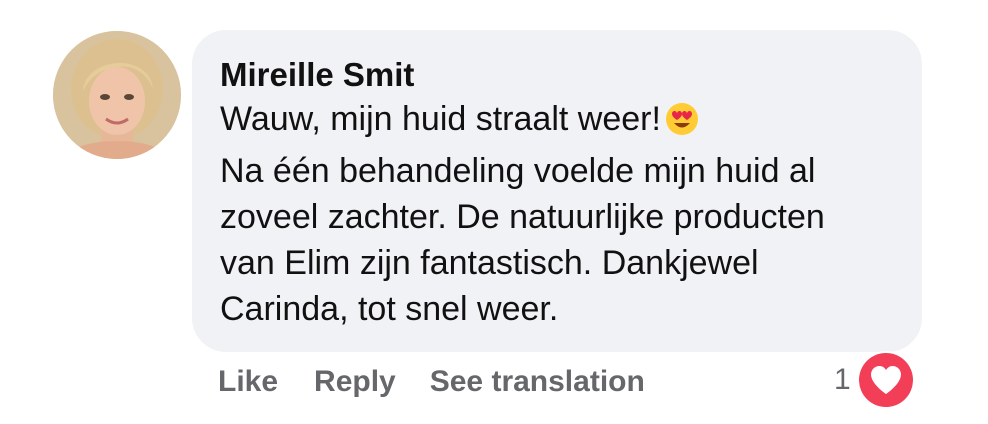  I want to click on comment-line-4: van Elim zijn fantastisch. Dankjewel, so click(489, 263).